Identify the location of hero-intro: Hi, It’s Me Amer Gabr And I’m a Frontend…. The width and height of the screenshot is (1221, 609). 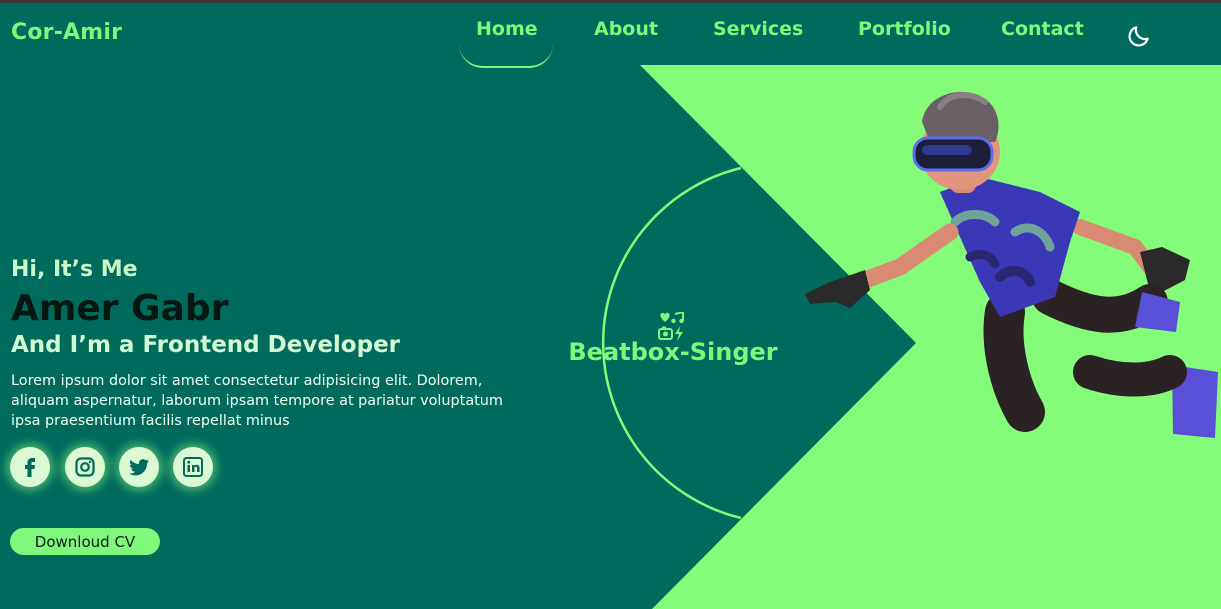
(271, 343).